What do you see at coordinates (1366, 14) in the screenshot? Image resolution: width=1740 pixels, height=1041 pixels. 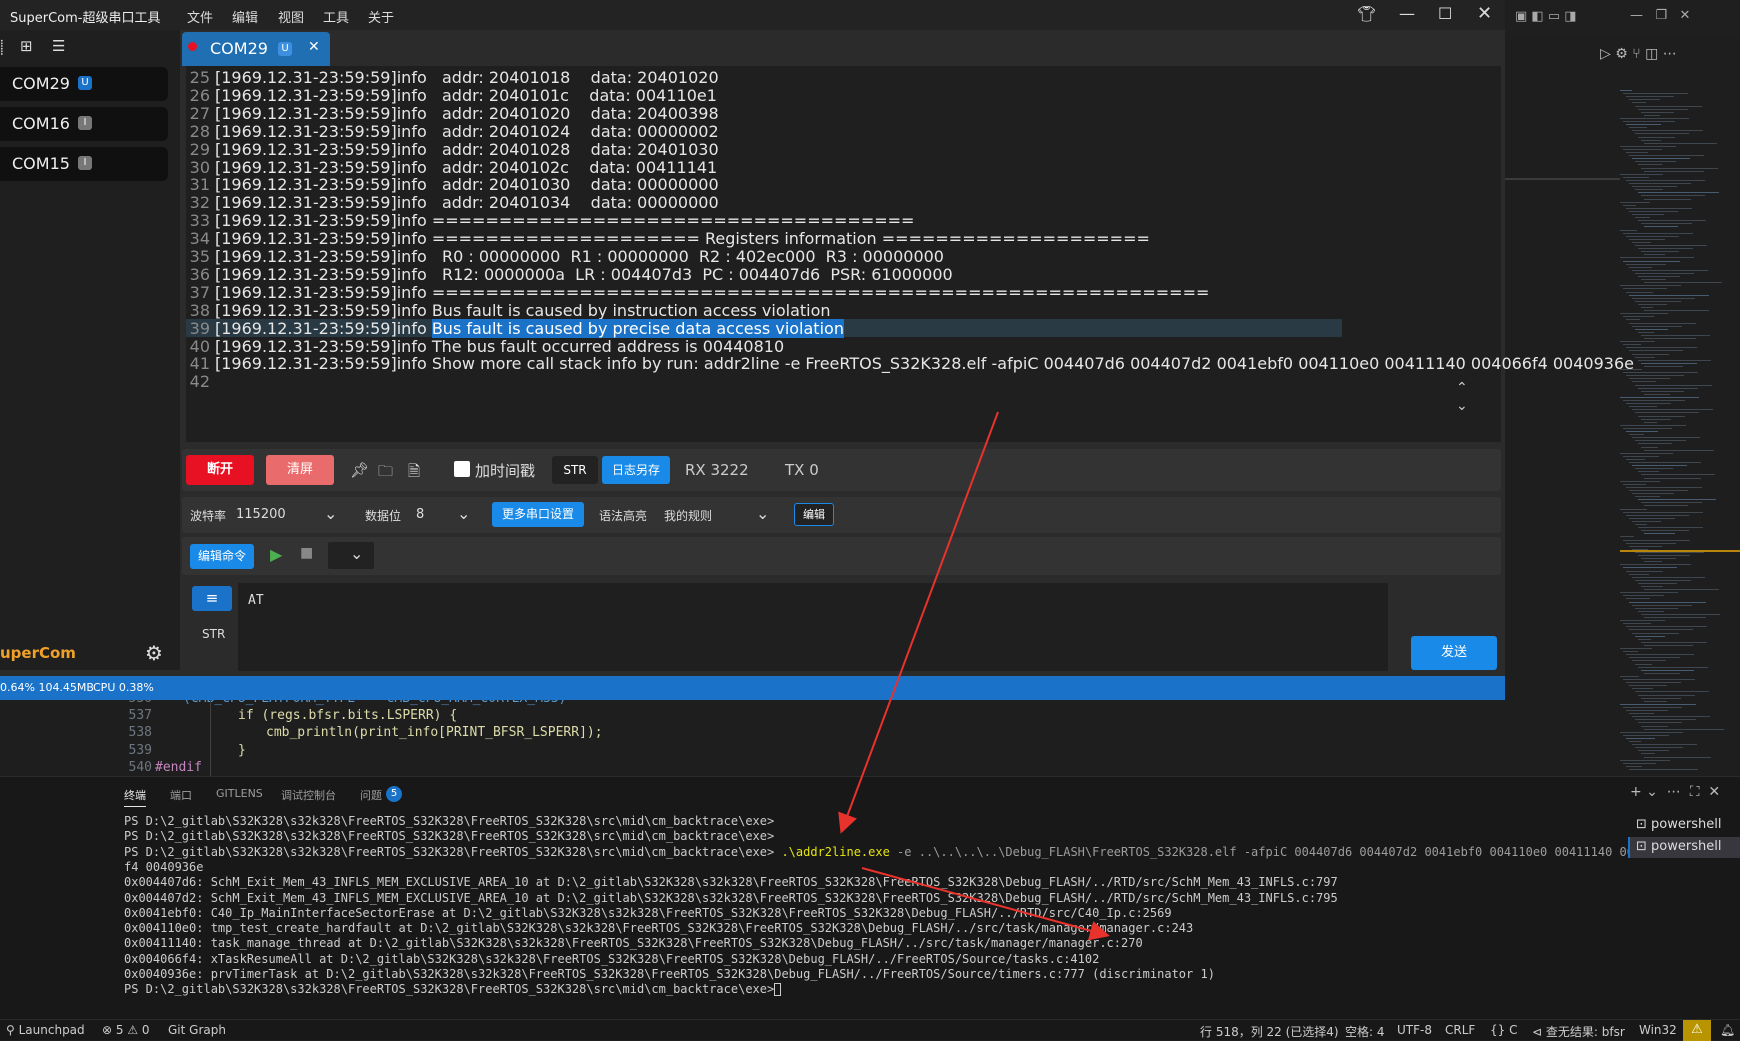 I see `skin-shirt-icon: 👕︎` at bounding box center [1366, 14].